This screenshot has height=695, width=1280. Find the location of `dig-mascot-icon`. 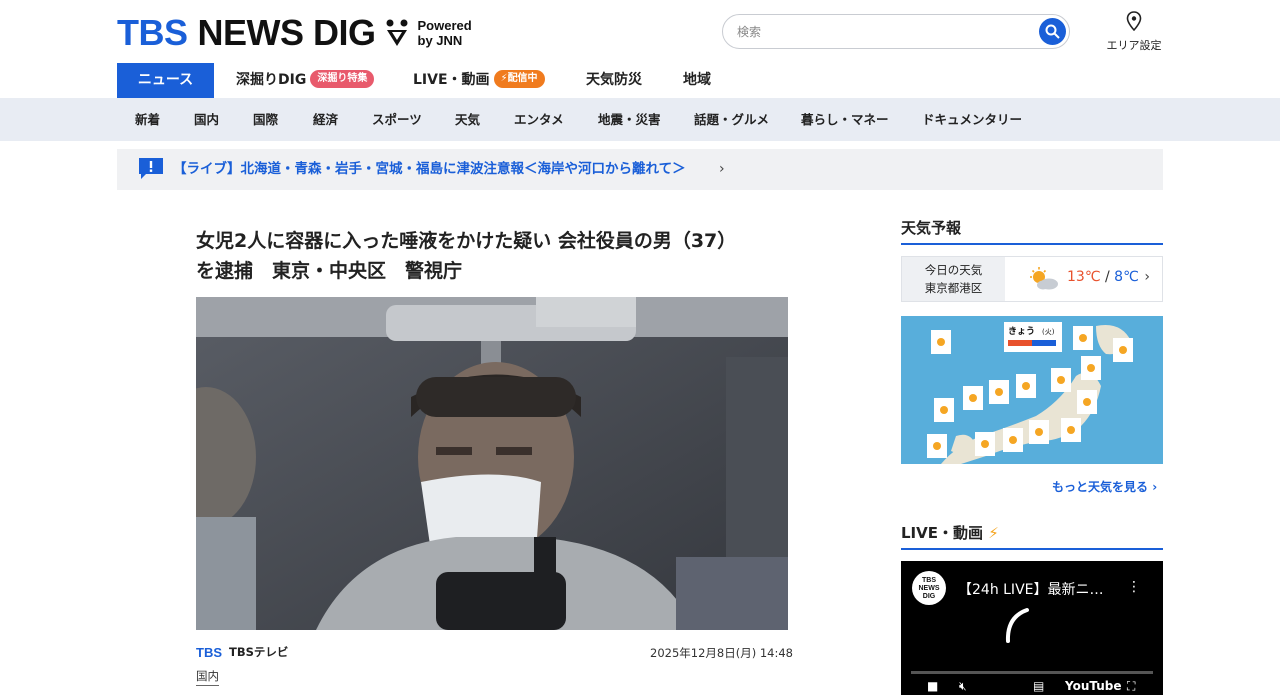

dig-mascot-icon is located at coordinates (397, 32).